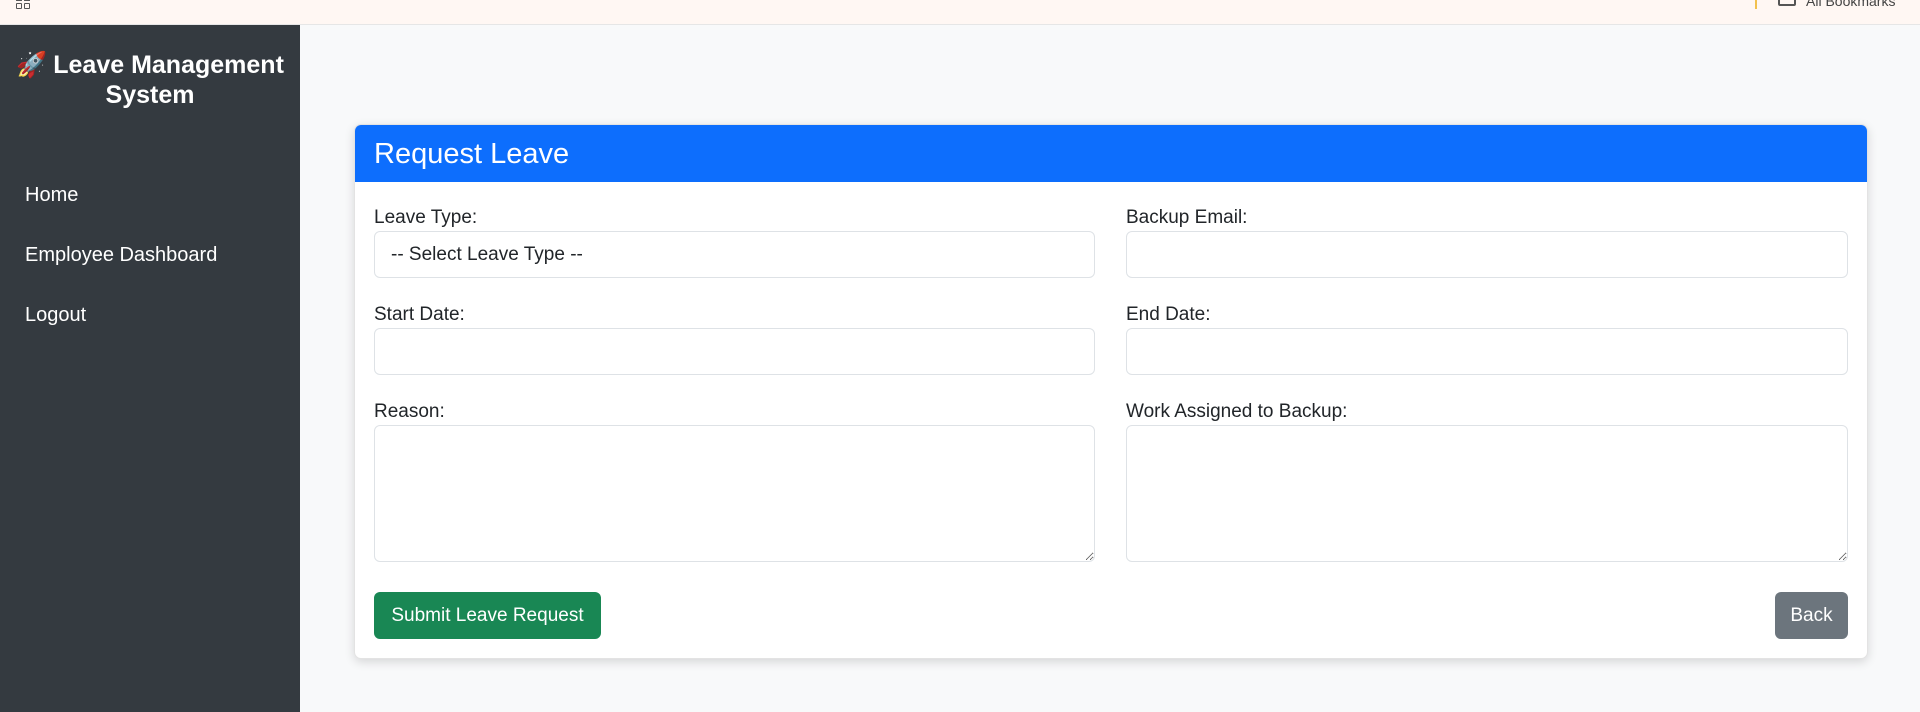 This screenshot has height=712, width=1920. I want to click on leave-type-select: -- Select Leave Type --, so click(734, 254).